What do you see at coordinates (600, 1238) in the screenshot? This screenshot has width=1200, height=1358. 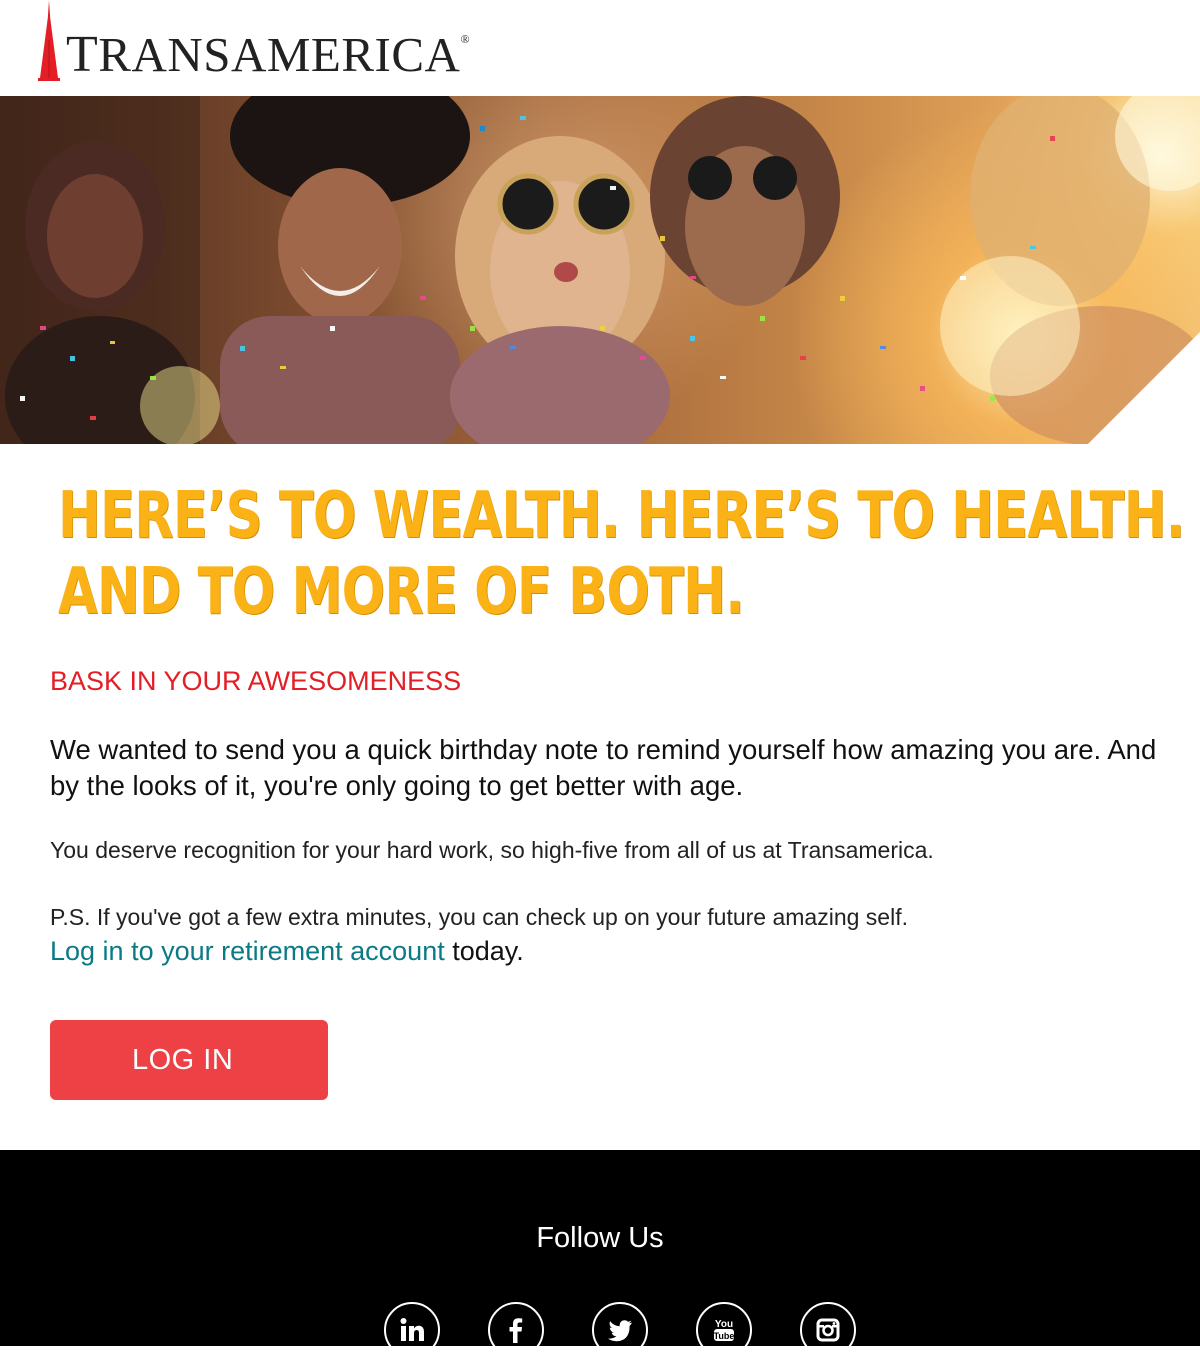 I see `follow-us-label: Follow Us` at bounding box center [600, 1238].